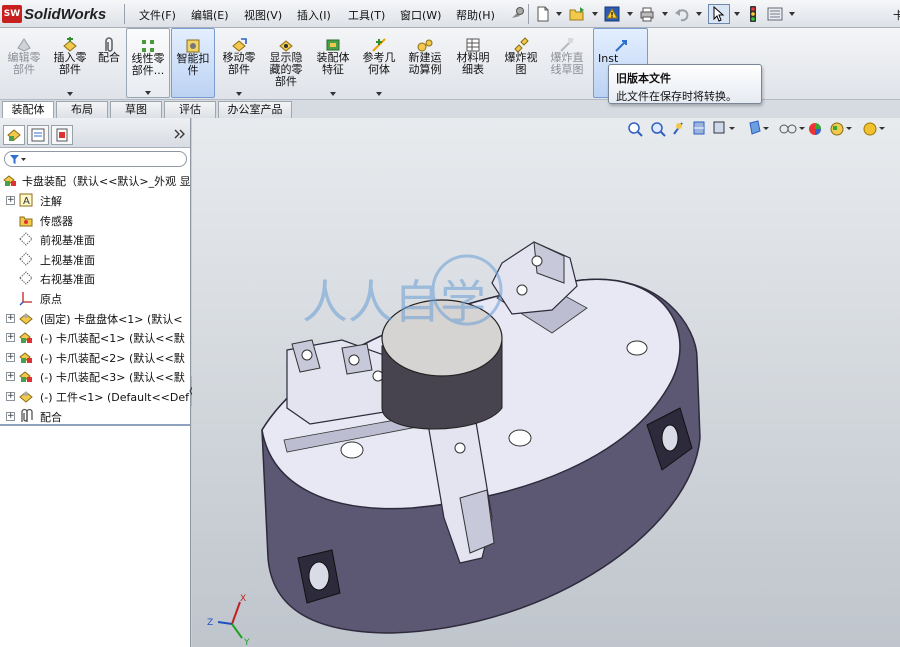 The image size is (900, 647). I want to click on tree-item-label: (-) 工件<1> (Default<<Def, so click(115, 397).